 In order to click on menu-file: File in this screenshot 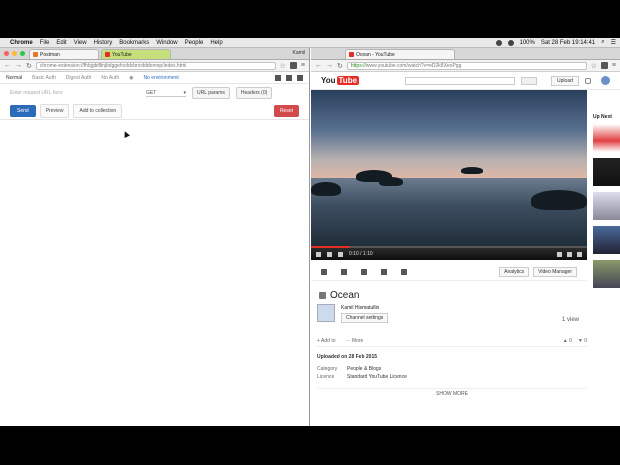, I will do `click(45, 43)`.